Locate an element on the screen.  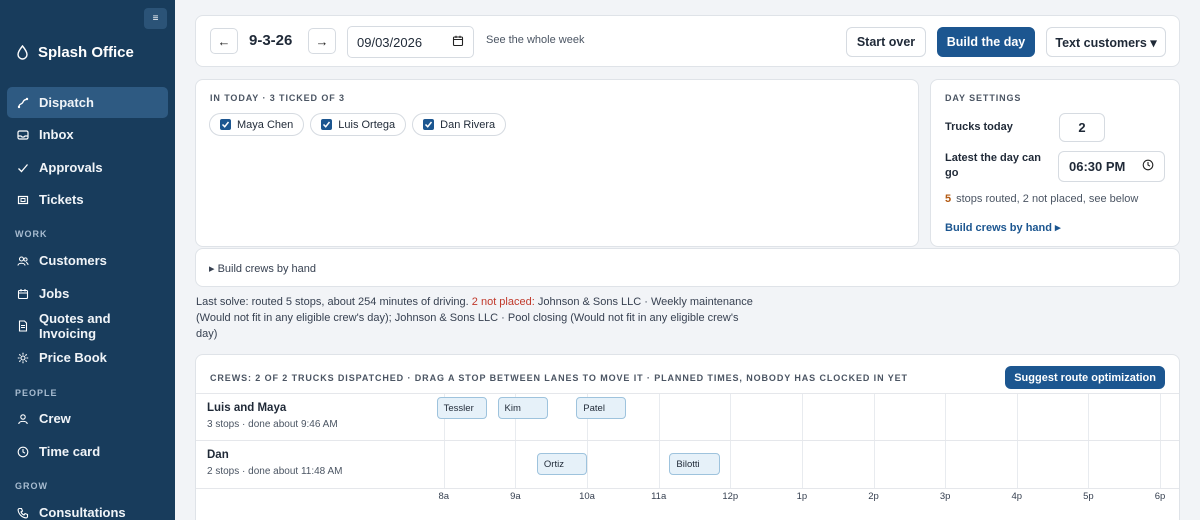
dispatch-icon is located at coordinates (23, 103).